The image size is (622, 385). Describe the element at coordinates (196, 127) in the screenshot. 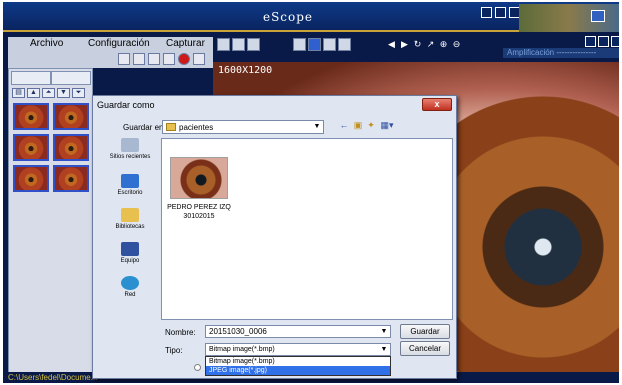

I see `save-in-value: pacientes` at that location.